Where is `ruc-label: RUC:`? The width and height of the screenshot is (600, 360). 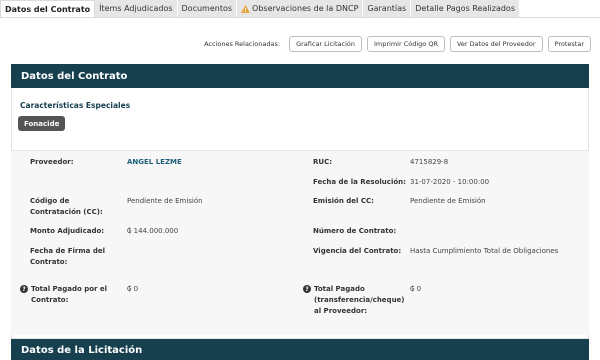 ruc-label: RUC: is located at coordinates (323, 162).